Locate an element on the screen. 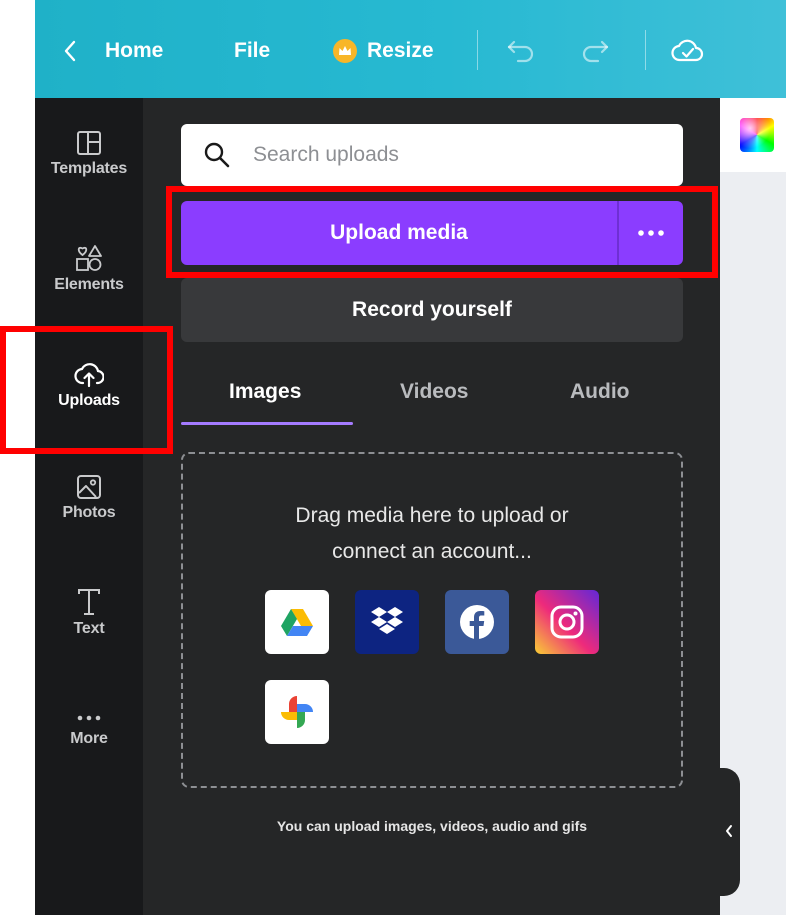 This screenshot has height=915, width=786. collapse-panel-button is located at coordinates (730, 832).